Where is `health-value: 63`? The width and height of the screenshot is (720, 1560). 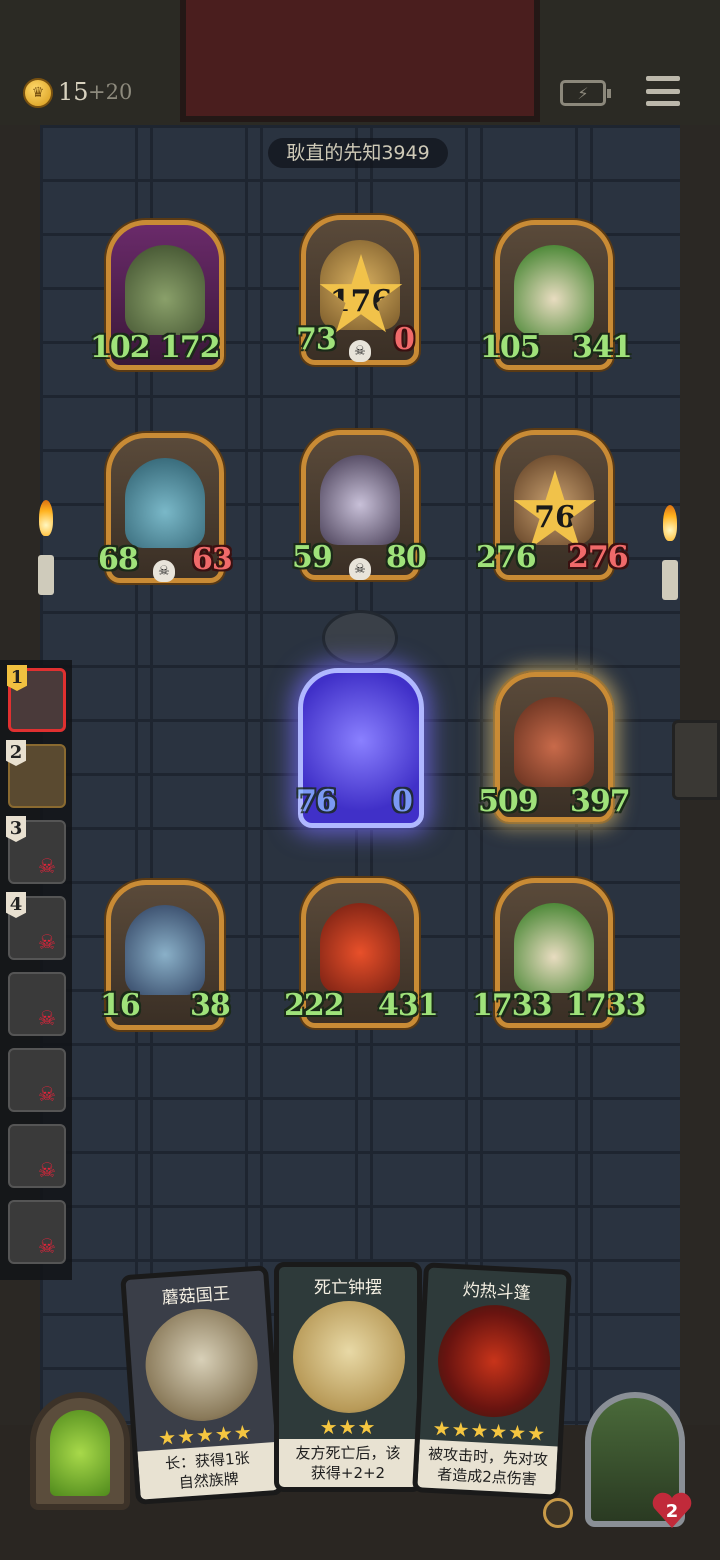
health-value: 63 is located at coordinates (212, 559).